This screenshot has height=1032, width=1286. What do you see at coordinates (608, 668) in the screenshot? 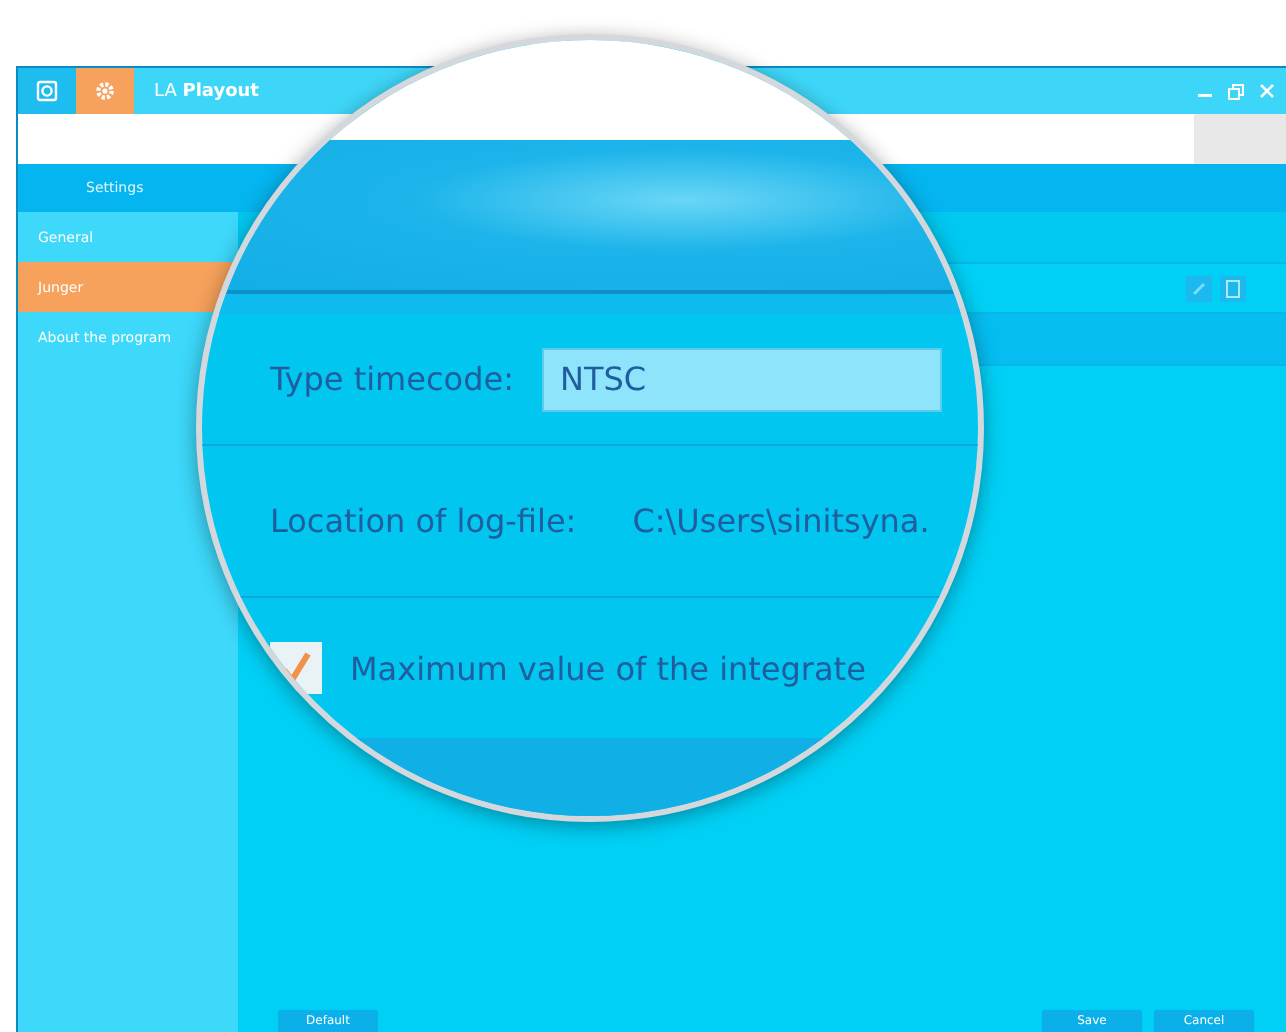
I see `checkbox-label: Maximum value of the integrate` at bounding box center [608, 668].